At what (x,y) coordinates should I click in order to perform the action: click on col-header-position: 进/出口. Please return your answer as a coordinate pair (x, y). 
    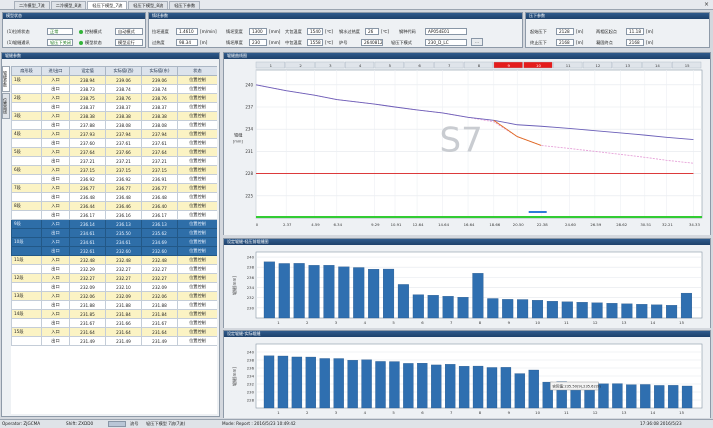
    Looking at the image, I should click on (55, 71).